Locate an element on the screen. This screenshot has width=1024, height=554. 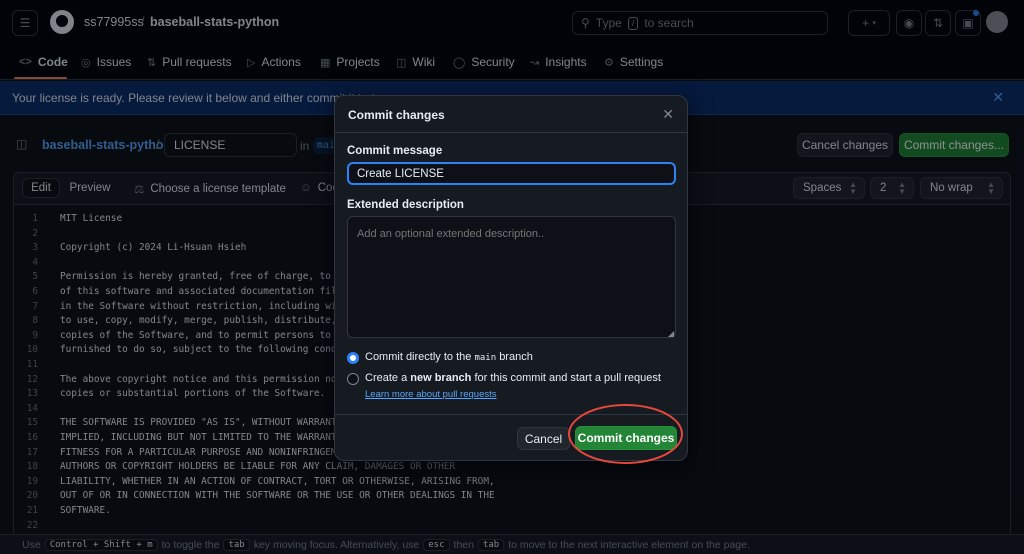
cancel-button: Cancel is located at coordinates (543, 438).